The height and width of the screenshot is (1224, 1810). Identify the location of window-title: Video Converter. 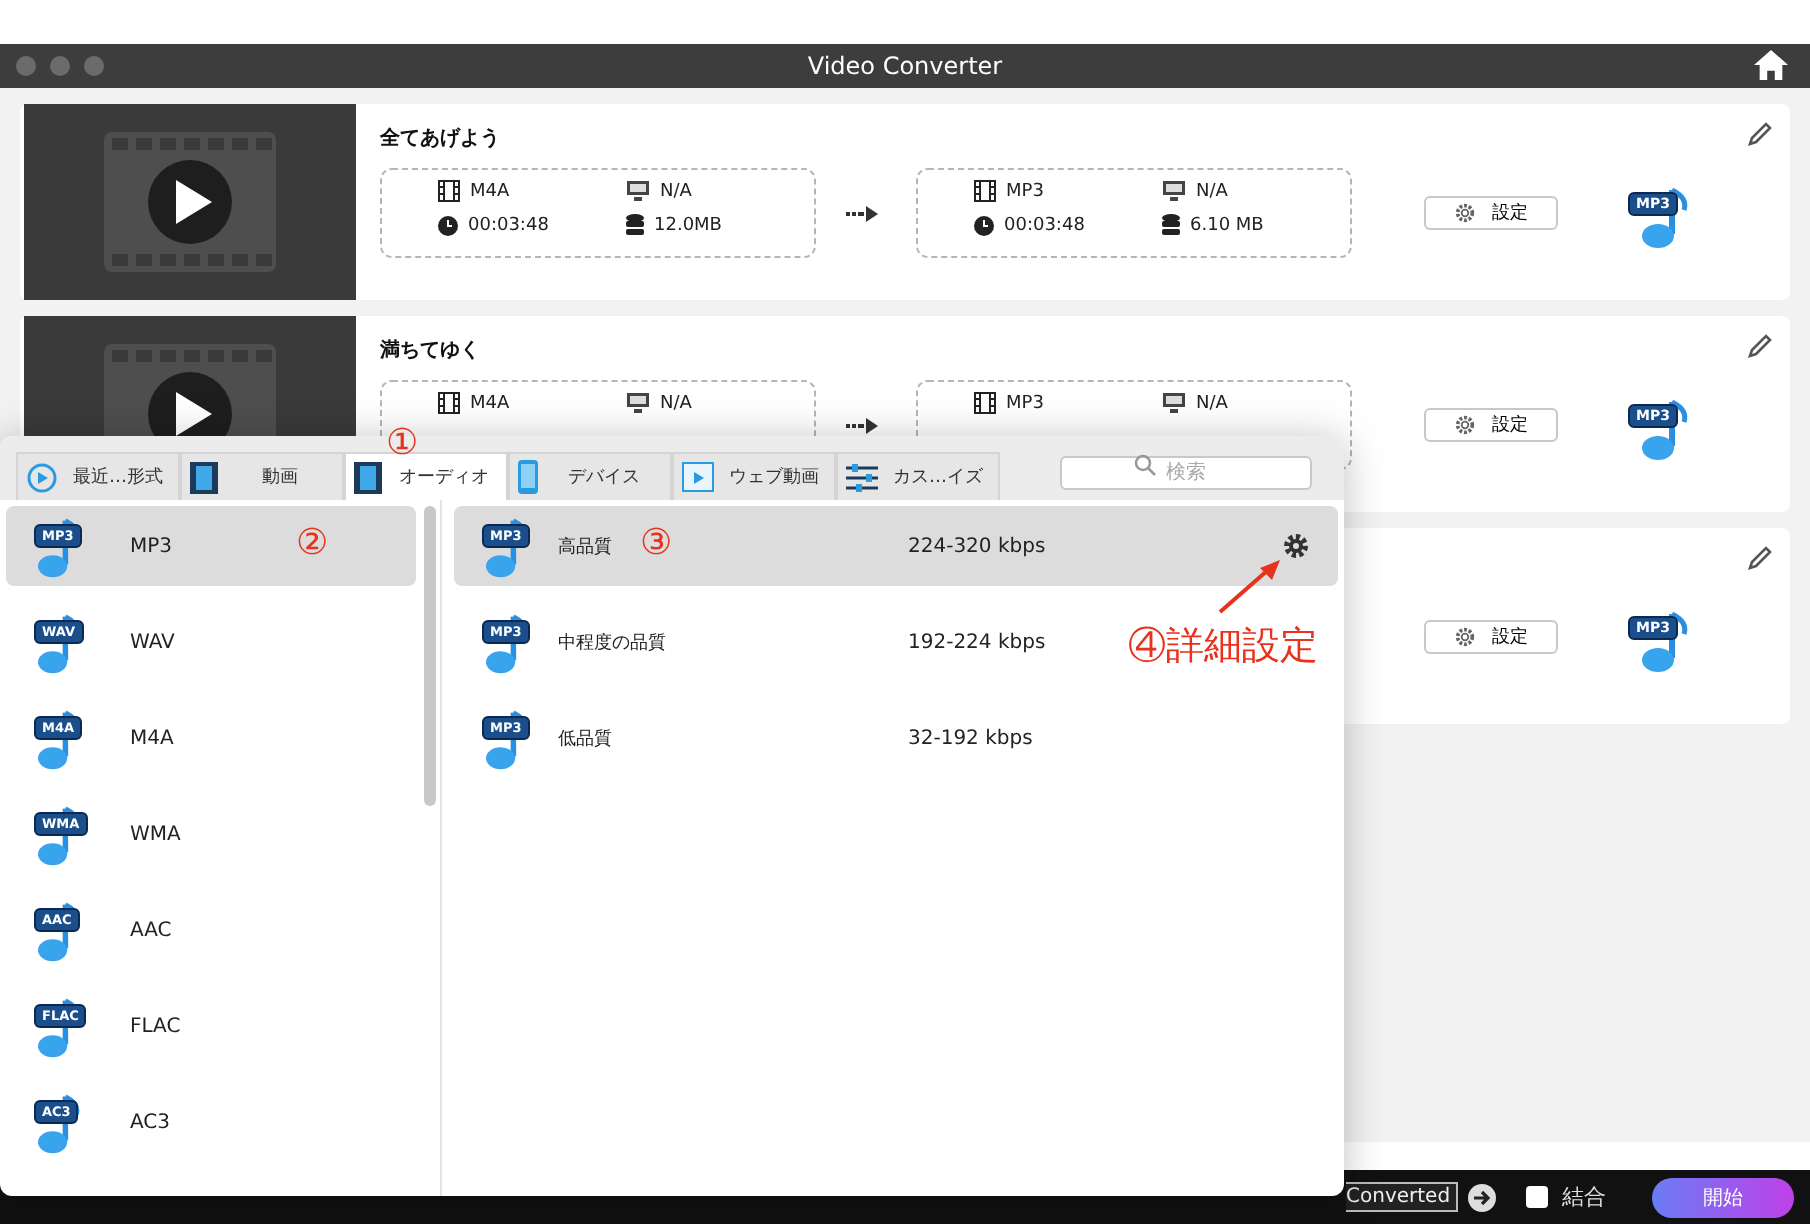
(905, 66).